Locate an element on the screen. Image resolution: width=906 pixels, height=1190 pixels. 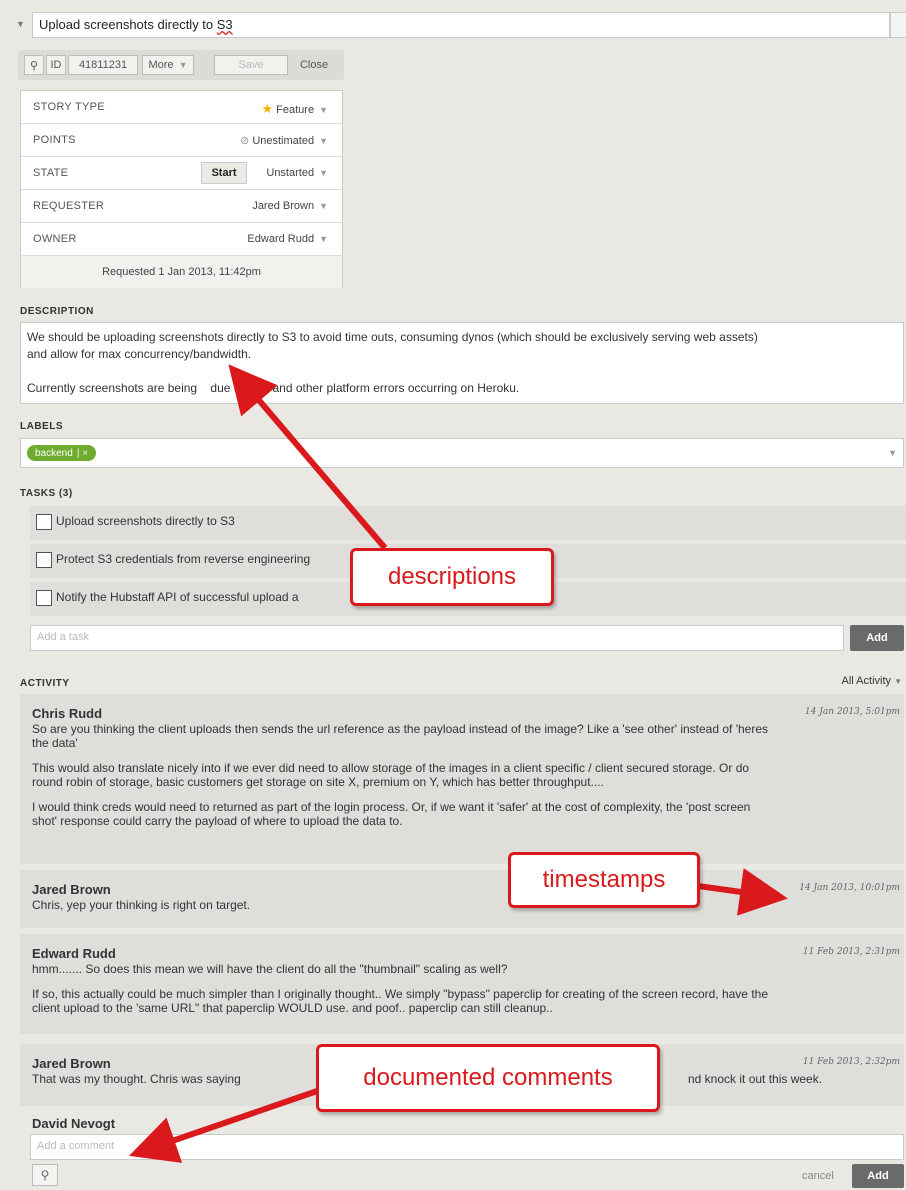
comments-arrow is located at coordinates (224, 1125).